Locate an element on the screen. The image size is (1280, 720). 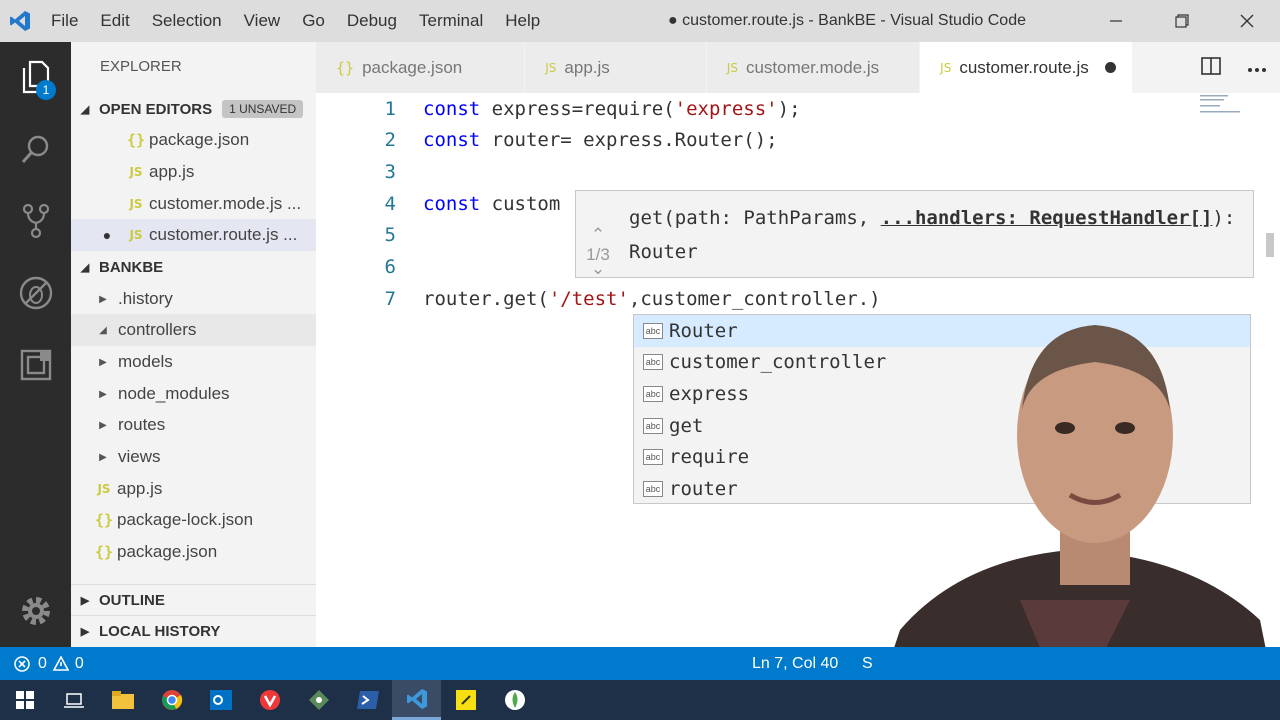
windows-start-icon is located at coordinates (24, 700).